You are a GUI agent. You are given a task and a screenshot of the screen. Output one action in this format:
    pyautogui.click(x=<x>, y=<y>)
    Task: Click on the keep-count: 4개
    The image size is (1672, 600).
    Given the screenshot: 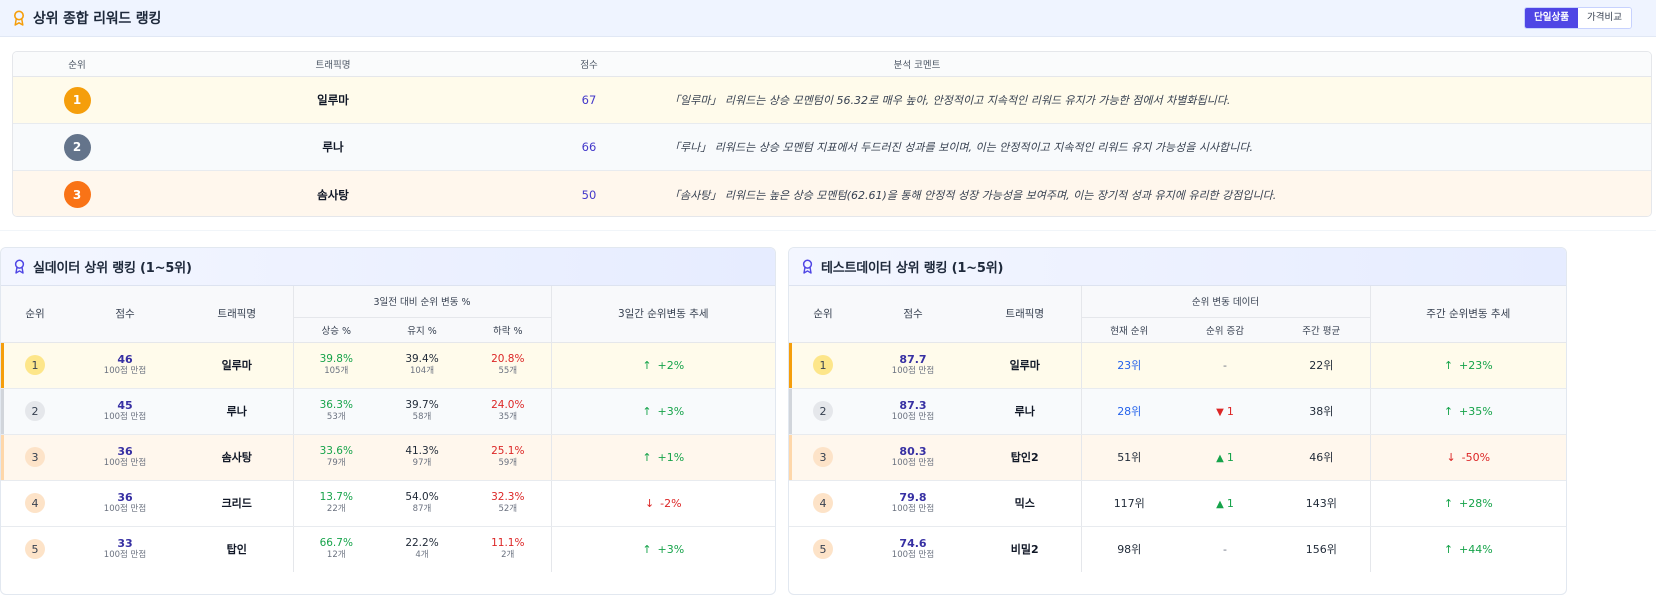 What is the action you would take?
    pyautogui.click(x=422, y=555)
    